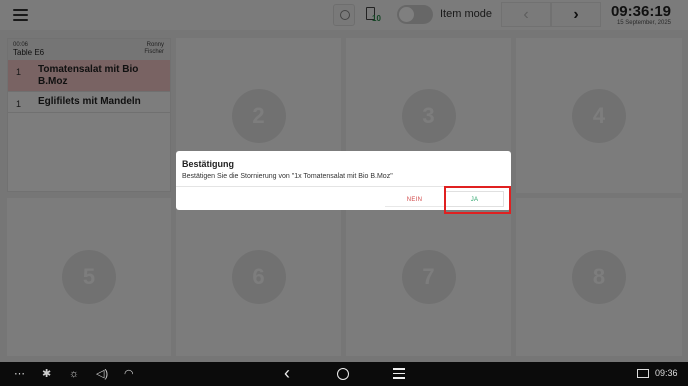 The image size is (688, 386). I want to click on highlight-box, so click(477, 200).